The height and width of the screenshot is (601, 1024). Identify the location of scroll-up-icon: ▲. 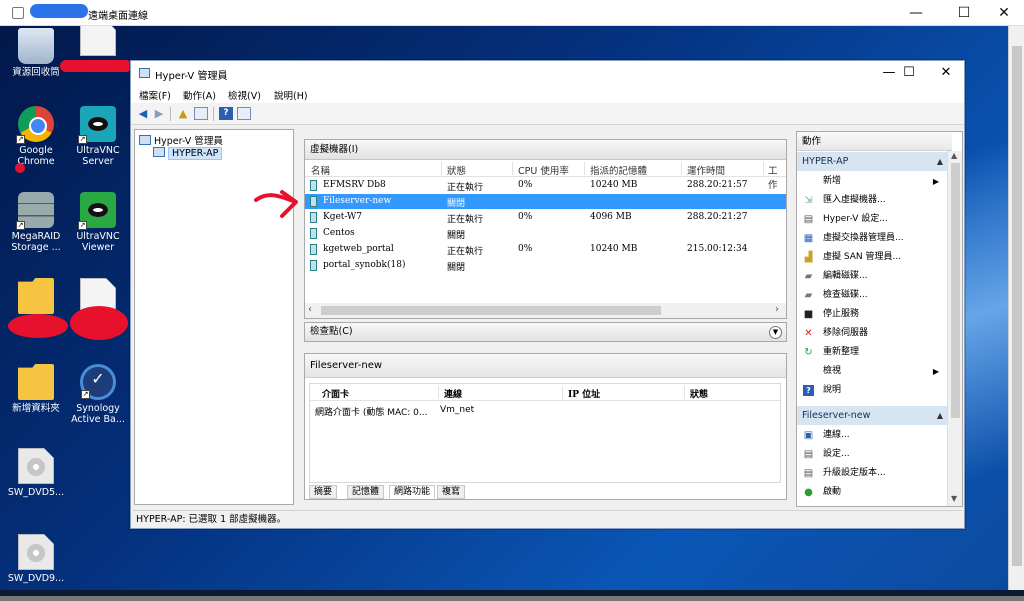
(954, 155).